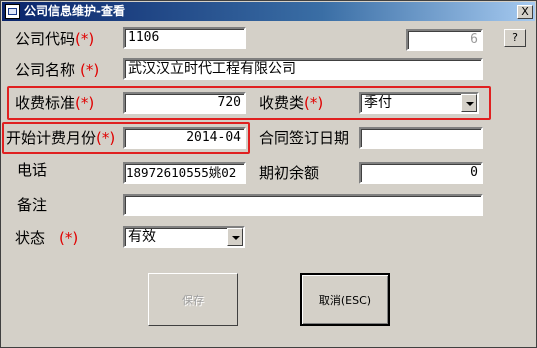  What do you see at coordinates (45, 39) in the screenshot?
I see `company-code-label-text: 公司代码` at bounding box center [45, 39].